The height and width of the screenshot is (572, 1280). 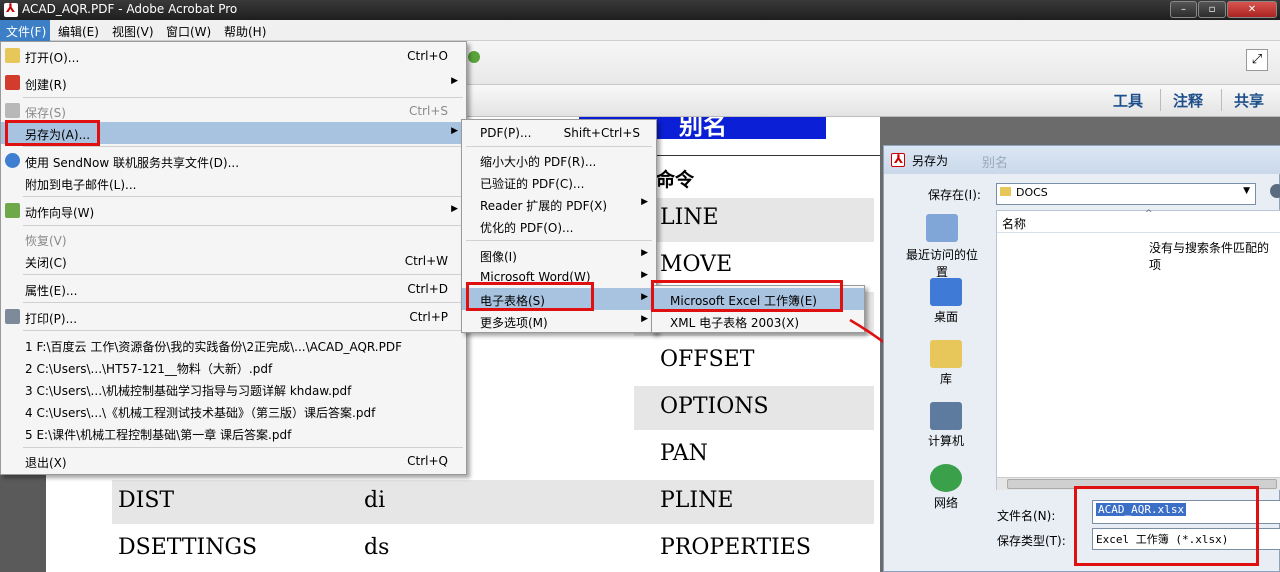 What do you see at coordinates (233, 411) in the screenshot?
I see `menu-recent-4: 4 C:\Users\...\《机械工程测试技术基础》（第三版）课后答案.pdf` at bounding box center [233, 411].